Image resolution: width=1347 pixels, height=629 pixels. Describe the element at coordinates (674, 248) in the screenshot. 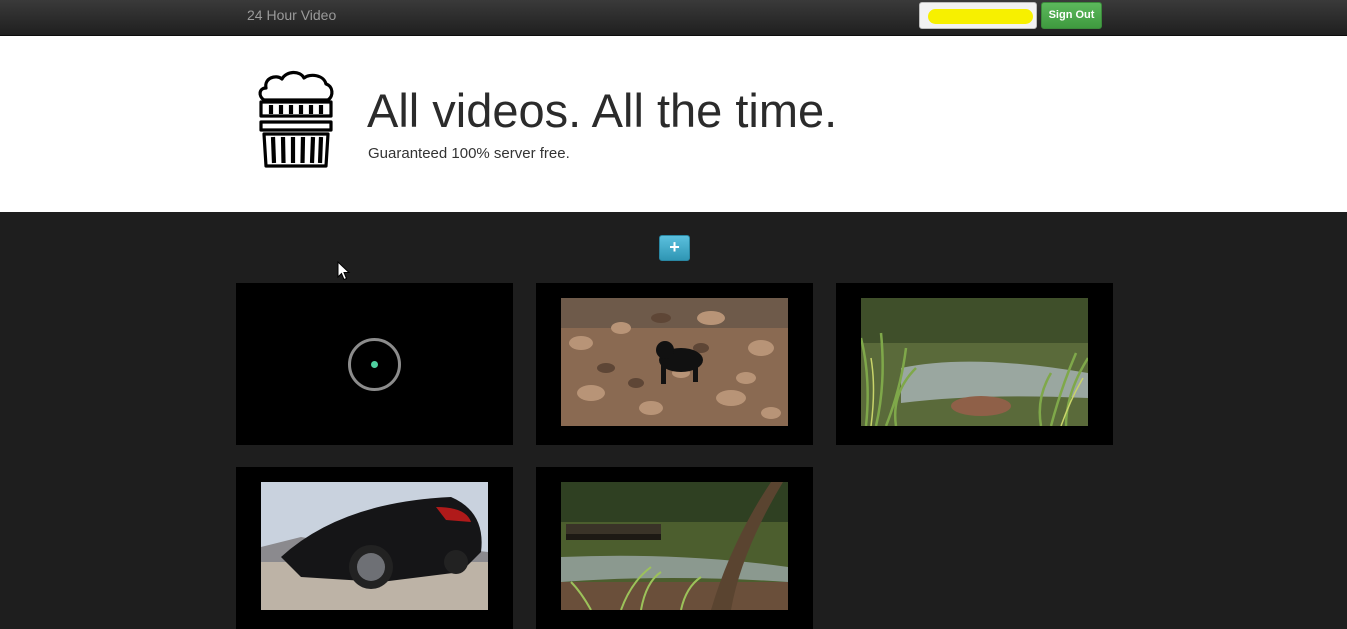

I see `add-video-button: +` at that location.